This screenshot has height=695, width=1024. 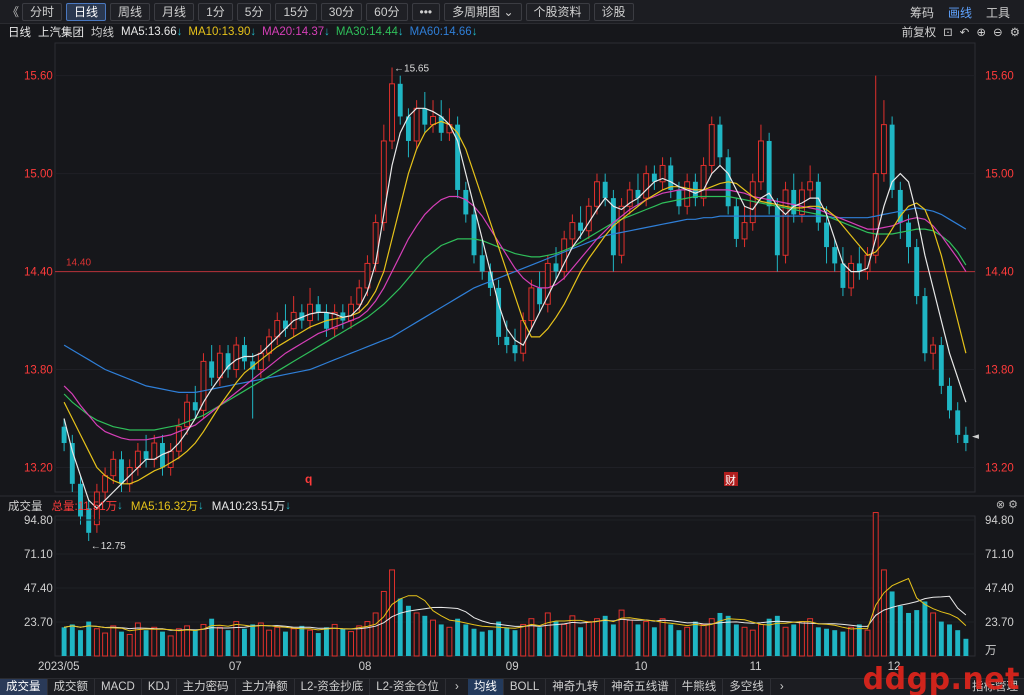 What do you see at coordinates (78, 263) in the screenshot?
I see `reference-line-label: 14.40` at bounding box center [78, 263].